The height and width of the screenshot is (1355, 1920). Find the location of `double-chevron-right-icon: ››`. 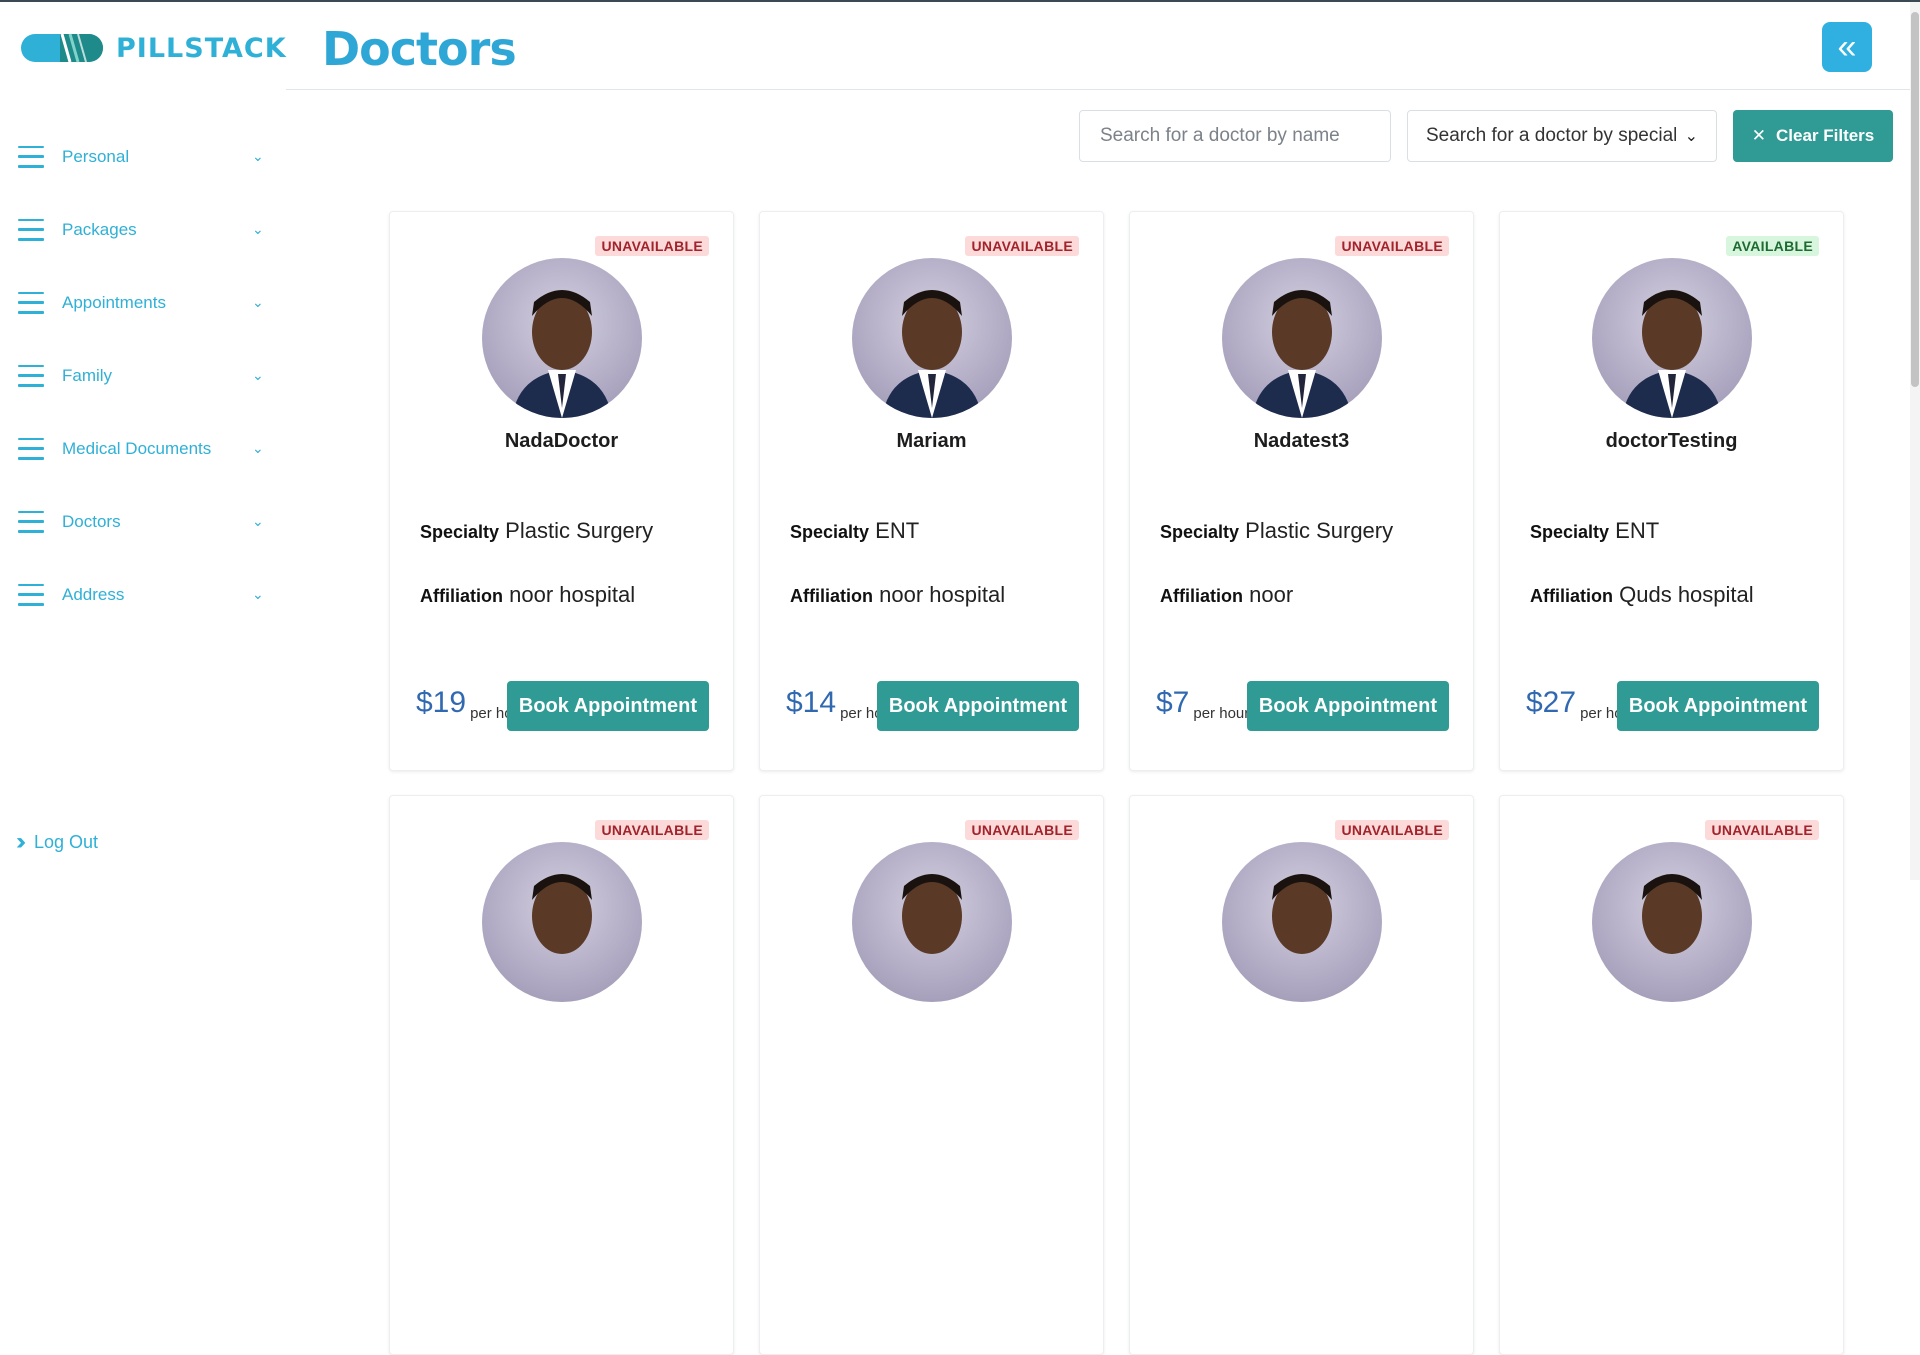

double-chevron-right-icon: ›› is located at coordinates (21, 841).